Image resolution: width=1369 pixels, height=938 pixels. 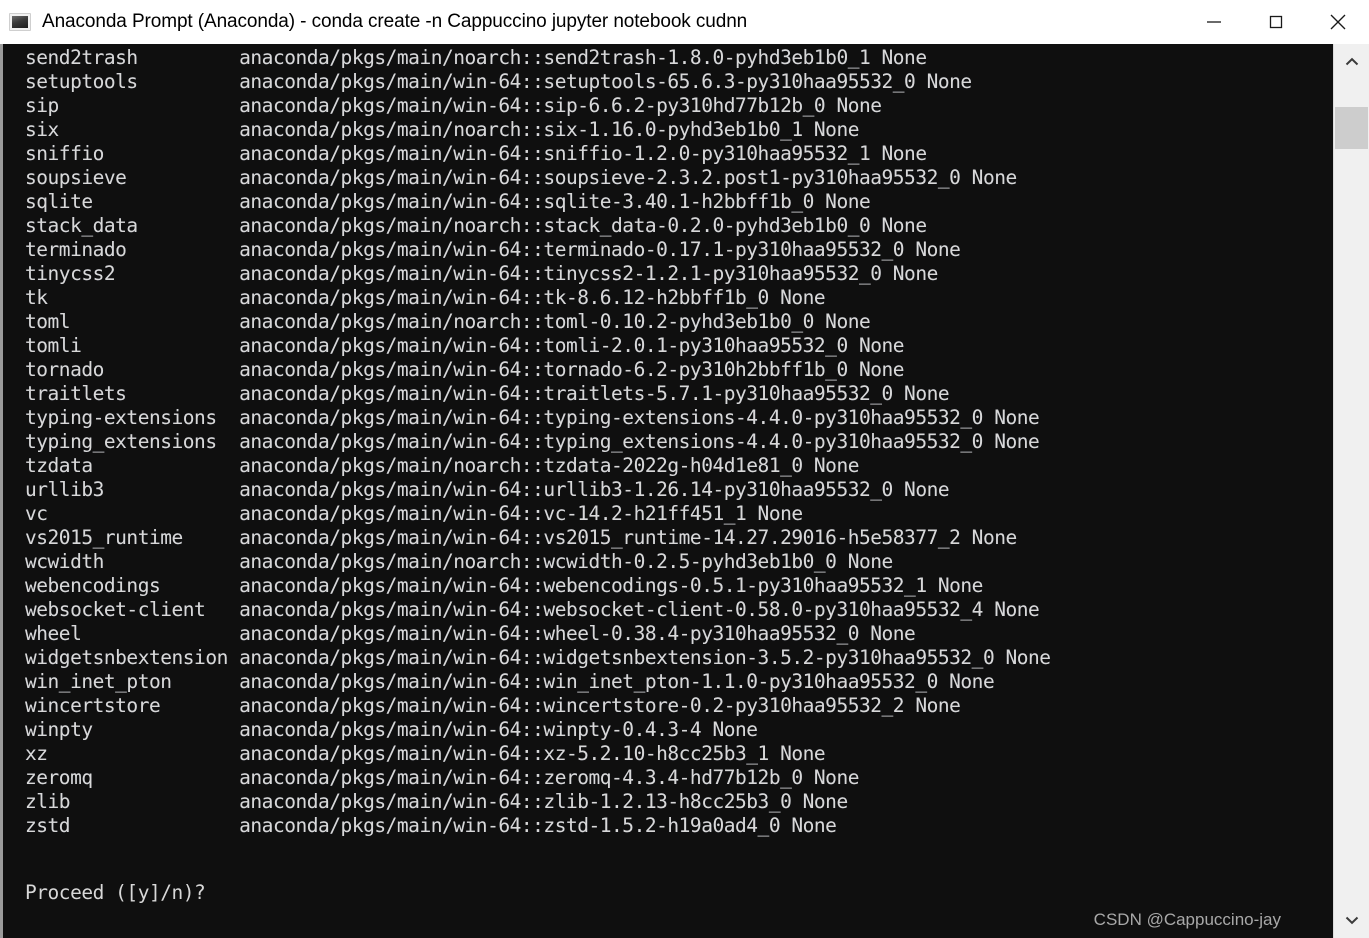 What do you see at coordinates (20, 22) in the screenshot?
I see `console-icon` at bounding box center [20, 22].